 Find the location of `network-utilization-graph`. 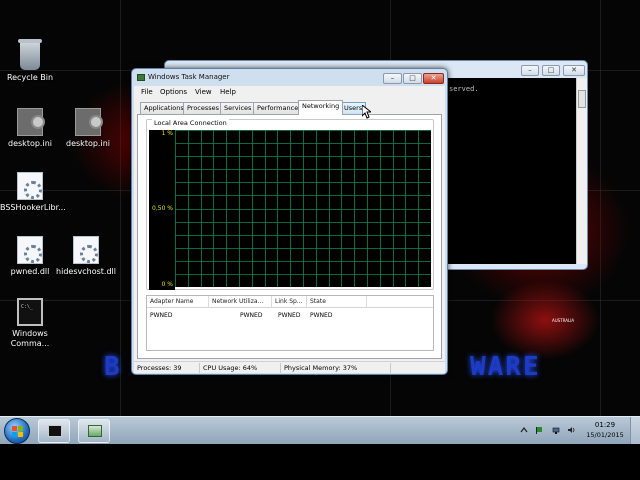

network-utilization-graph is located at coordinates (303, 208).